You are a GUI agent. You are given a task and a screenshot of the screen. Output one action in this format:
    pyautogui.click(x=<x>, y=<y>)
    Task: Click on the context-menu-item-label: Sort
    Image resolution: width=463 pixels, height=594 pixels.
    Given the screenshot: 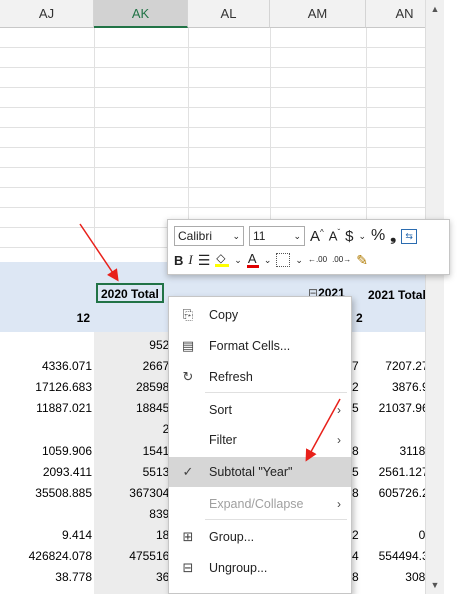 What is the action you would take?
    pyautogui.click(x=220, y=410)
    